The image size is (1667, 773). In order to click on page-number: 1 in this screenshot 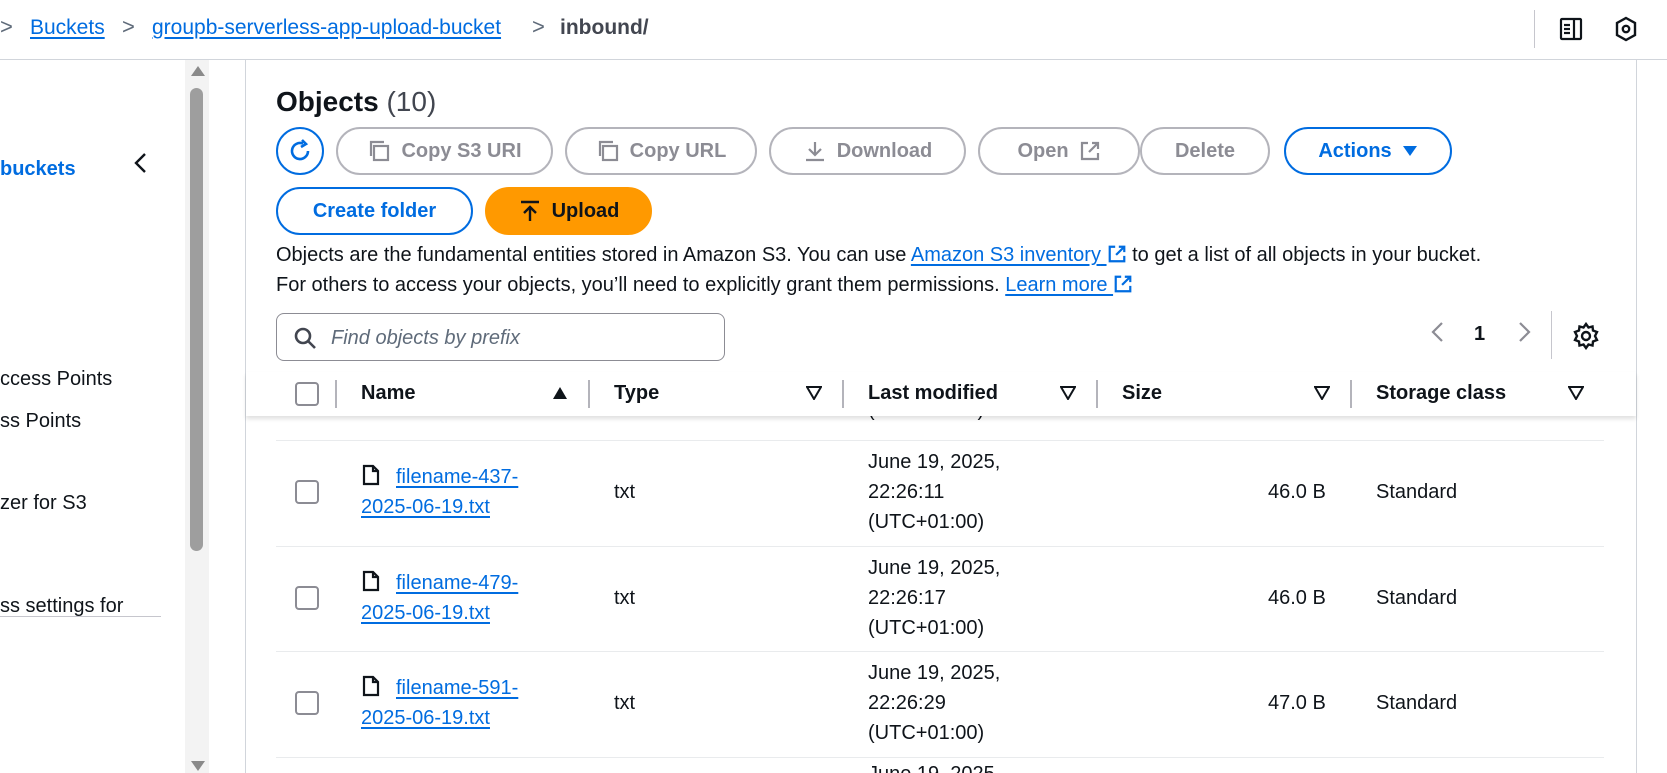, I will do `click(1479, 334)`.